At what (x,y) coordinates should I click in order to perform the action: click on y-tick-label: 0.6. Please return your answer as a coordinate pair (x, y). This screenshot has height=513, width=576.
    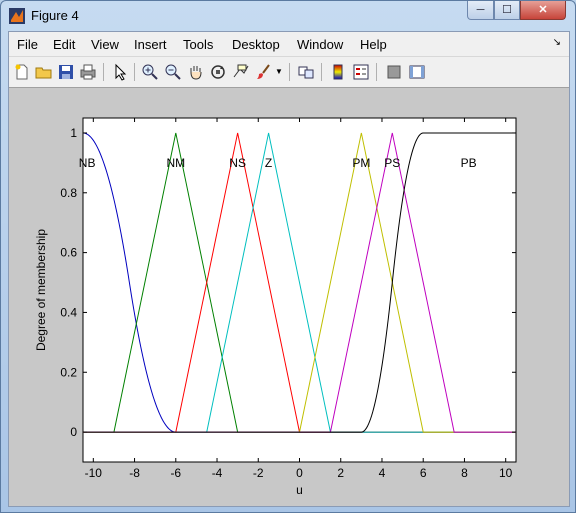
    Looking at the image, I should click on (68, 253).